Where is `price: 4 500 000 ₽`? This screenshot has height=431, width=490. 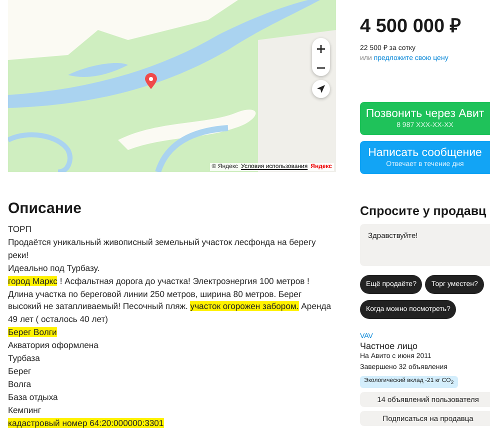 price: 4 500 000 ₽ is located at coordinates (411, 26).